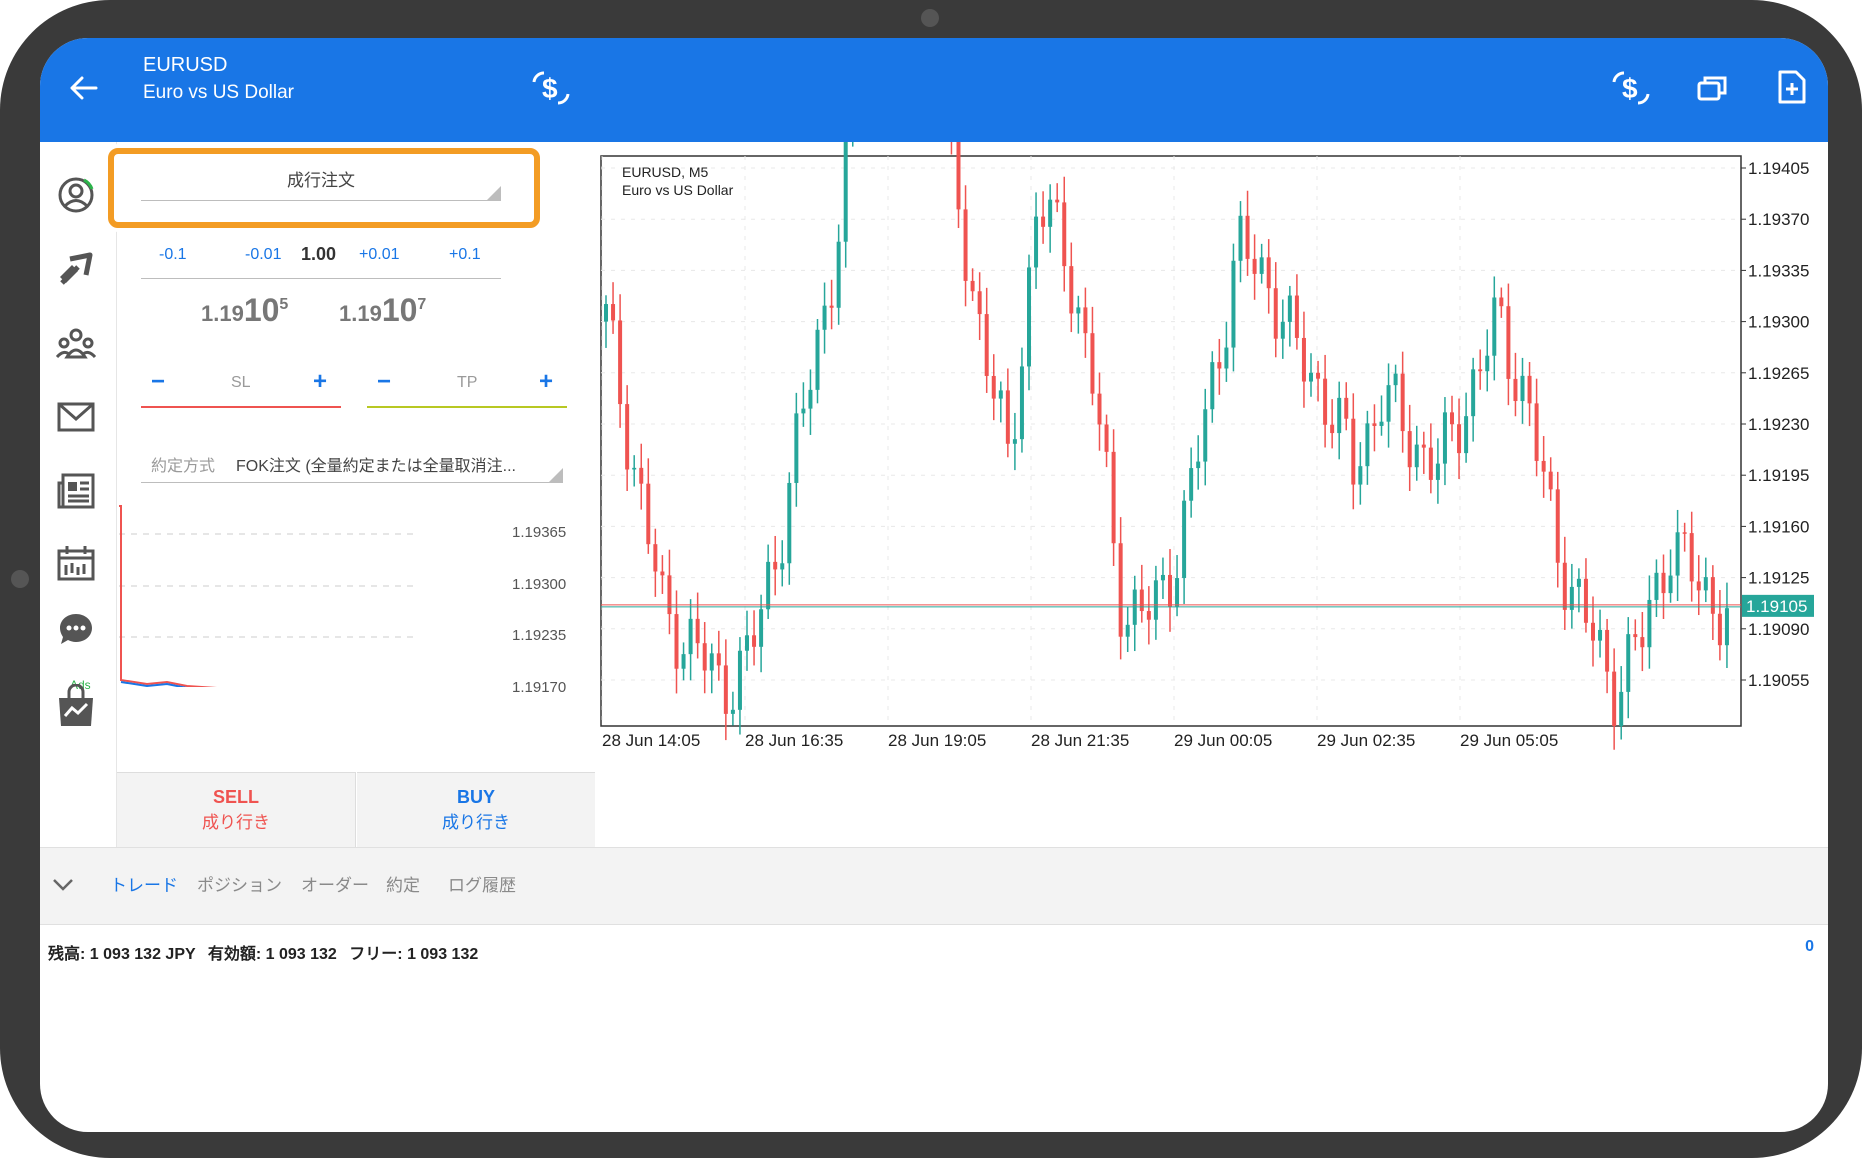 Image resolution: width=1862 pixels, height=1158 pixels. Describe the element at coordinates (76, 706) in the screenshot. I see `shop-bag-icon` at that location.